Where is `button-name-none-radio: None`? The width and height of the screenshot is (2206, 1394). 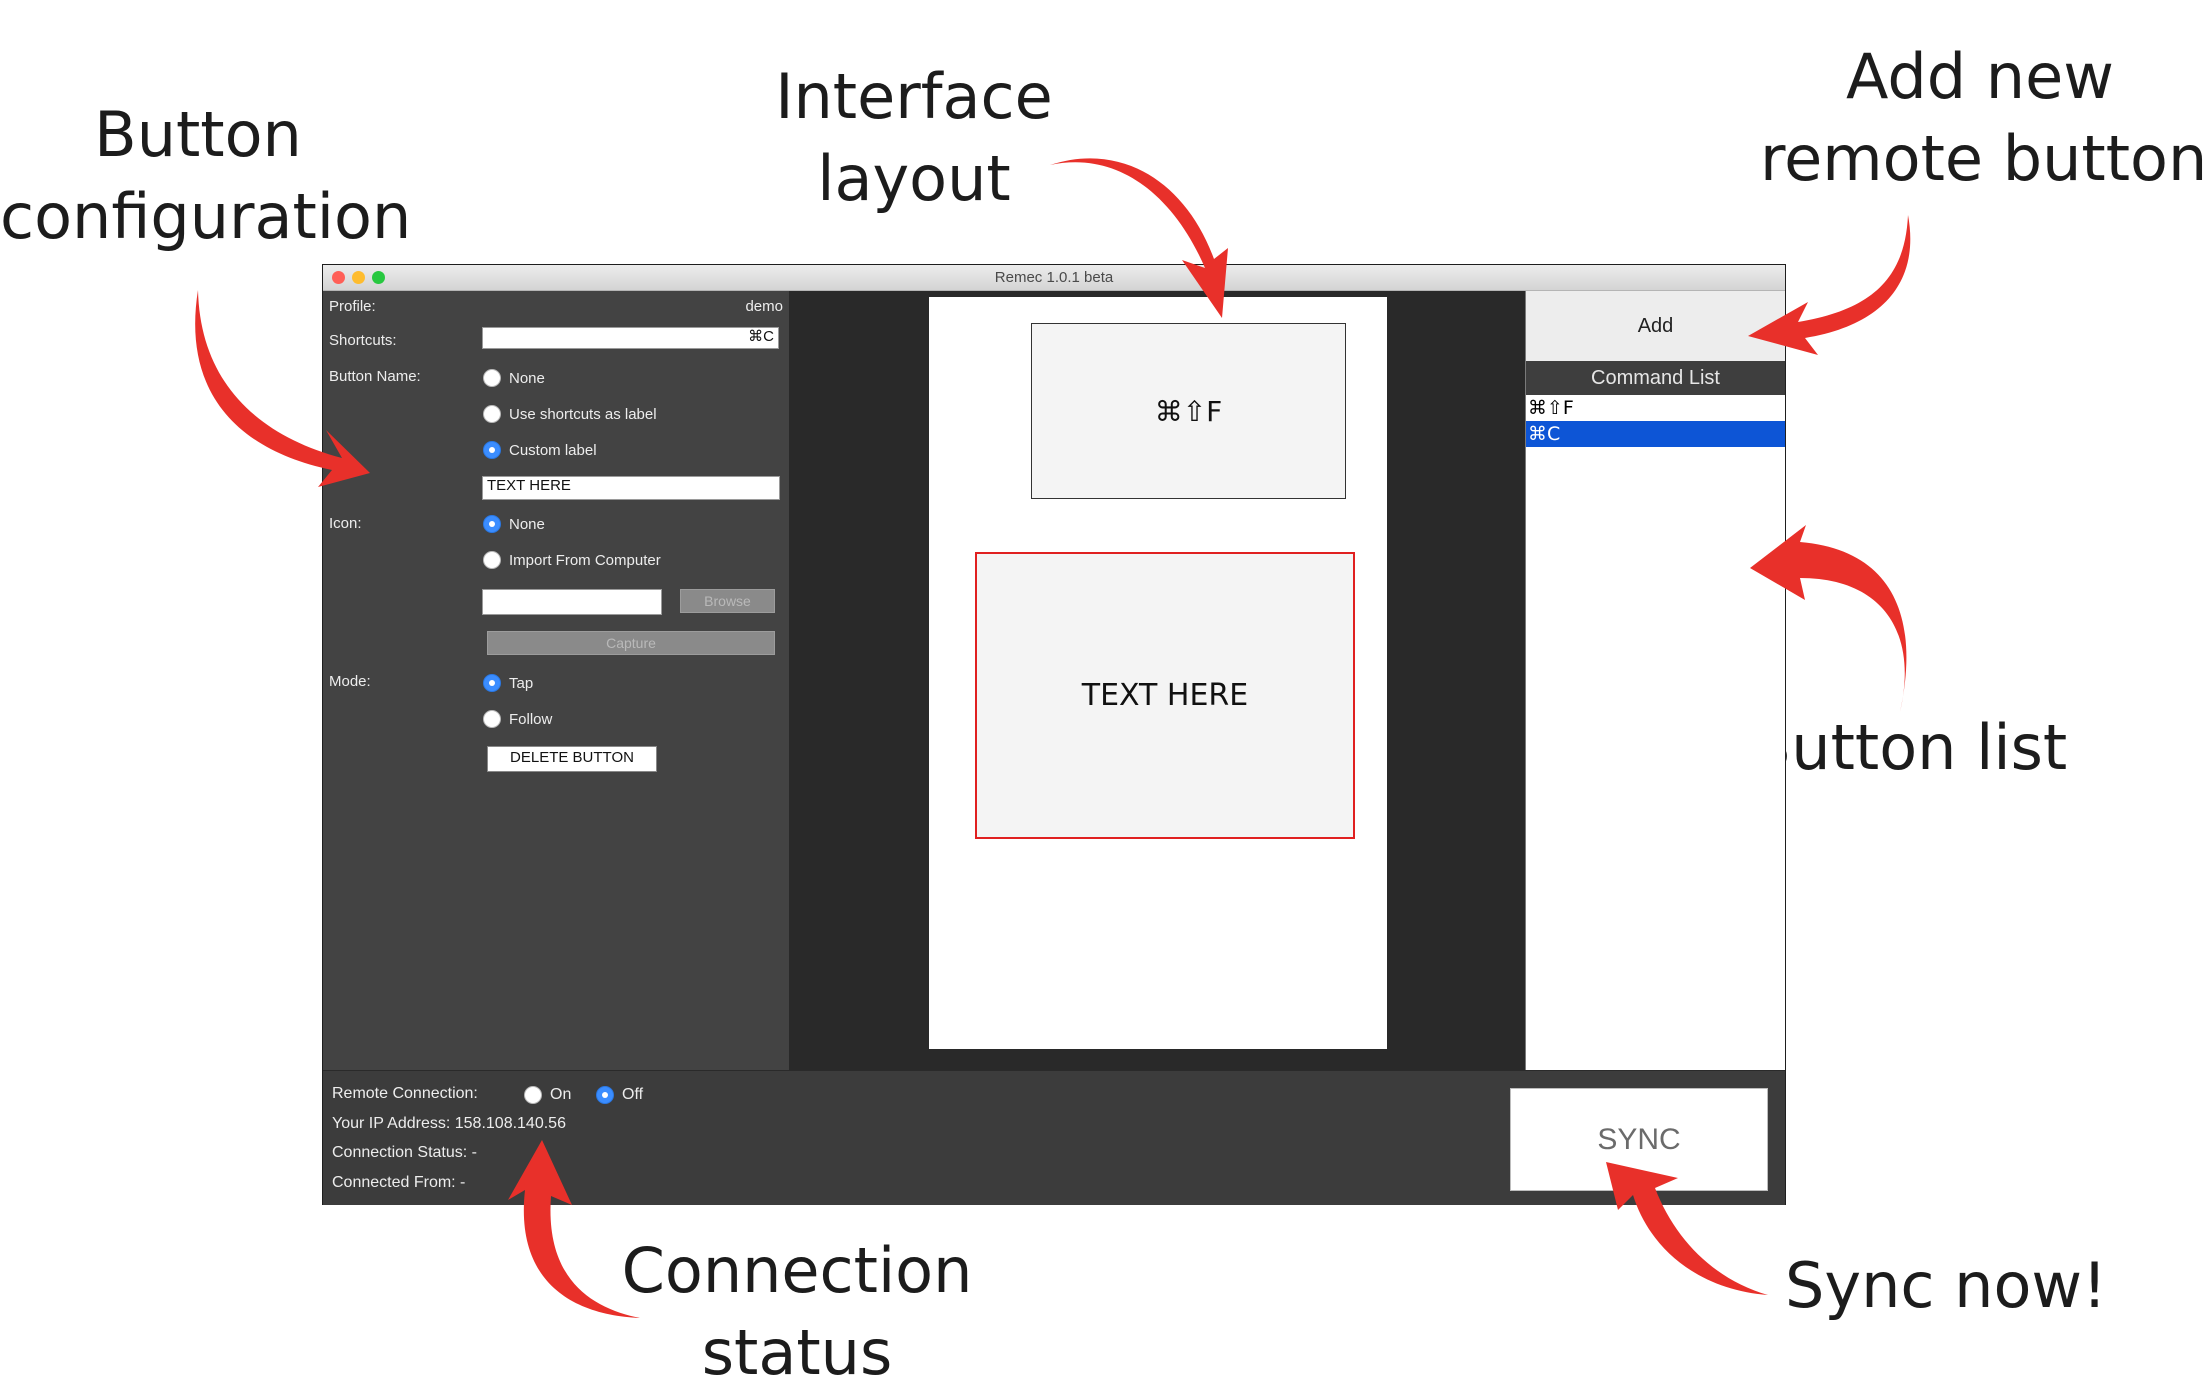 button-name-none-radio: None is located at coordinates (514, 378).